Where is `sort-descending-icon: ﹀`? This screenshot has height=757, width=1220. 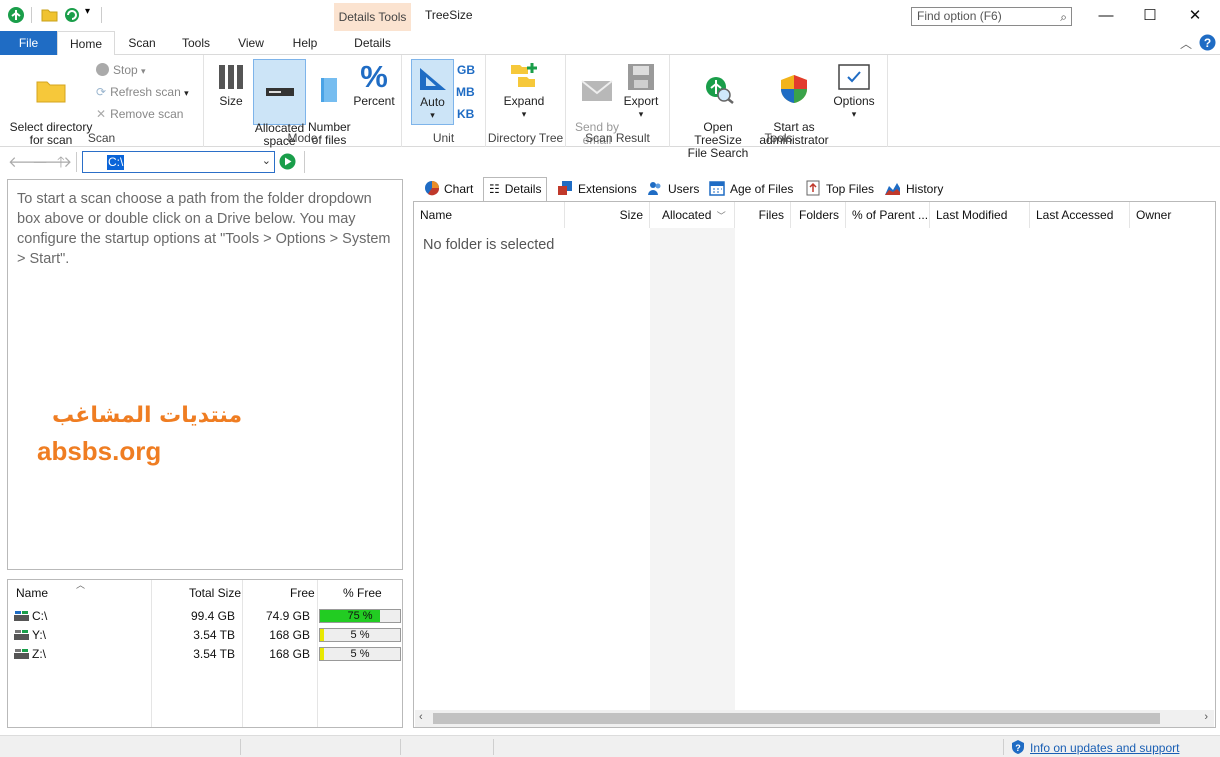 sort-descending-icon: ﹀ is located at coordinates (721, 216).